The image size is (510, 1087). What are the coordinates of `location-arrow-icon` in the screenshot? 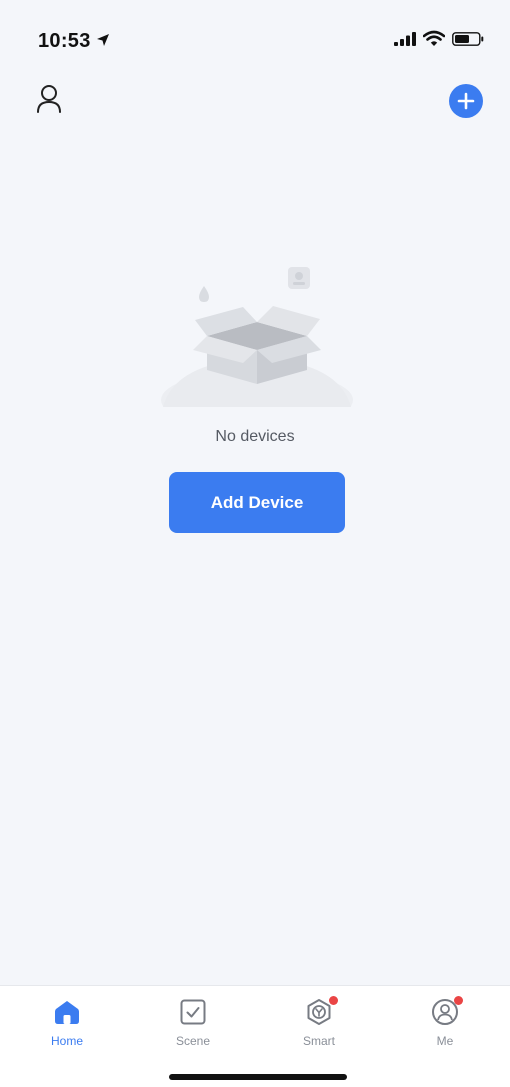 It's located at (103, 40).